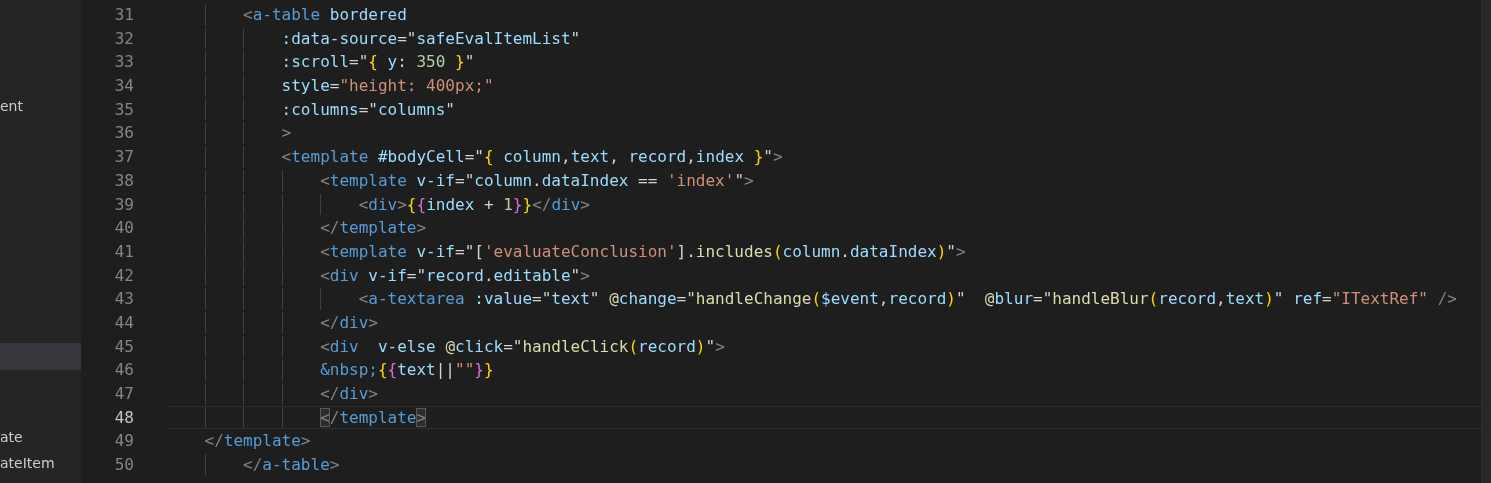 The width and height of the screenshot is (1491, 483). I want to click on code-line: <template #bodyCell="{ column,text, record,index }">, so click(823, 157).